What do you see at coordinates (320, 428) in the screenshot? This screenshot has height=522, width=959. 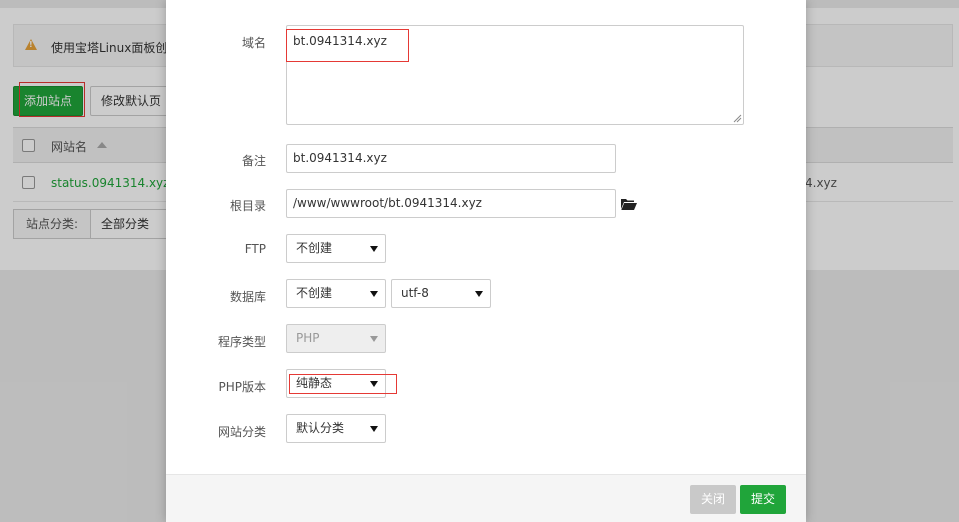 I see `site-category-select-value: 默认分类` at bounding box center [320, 428].